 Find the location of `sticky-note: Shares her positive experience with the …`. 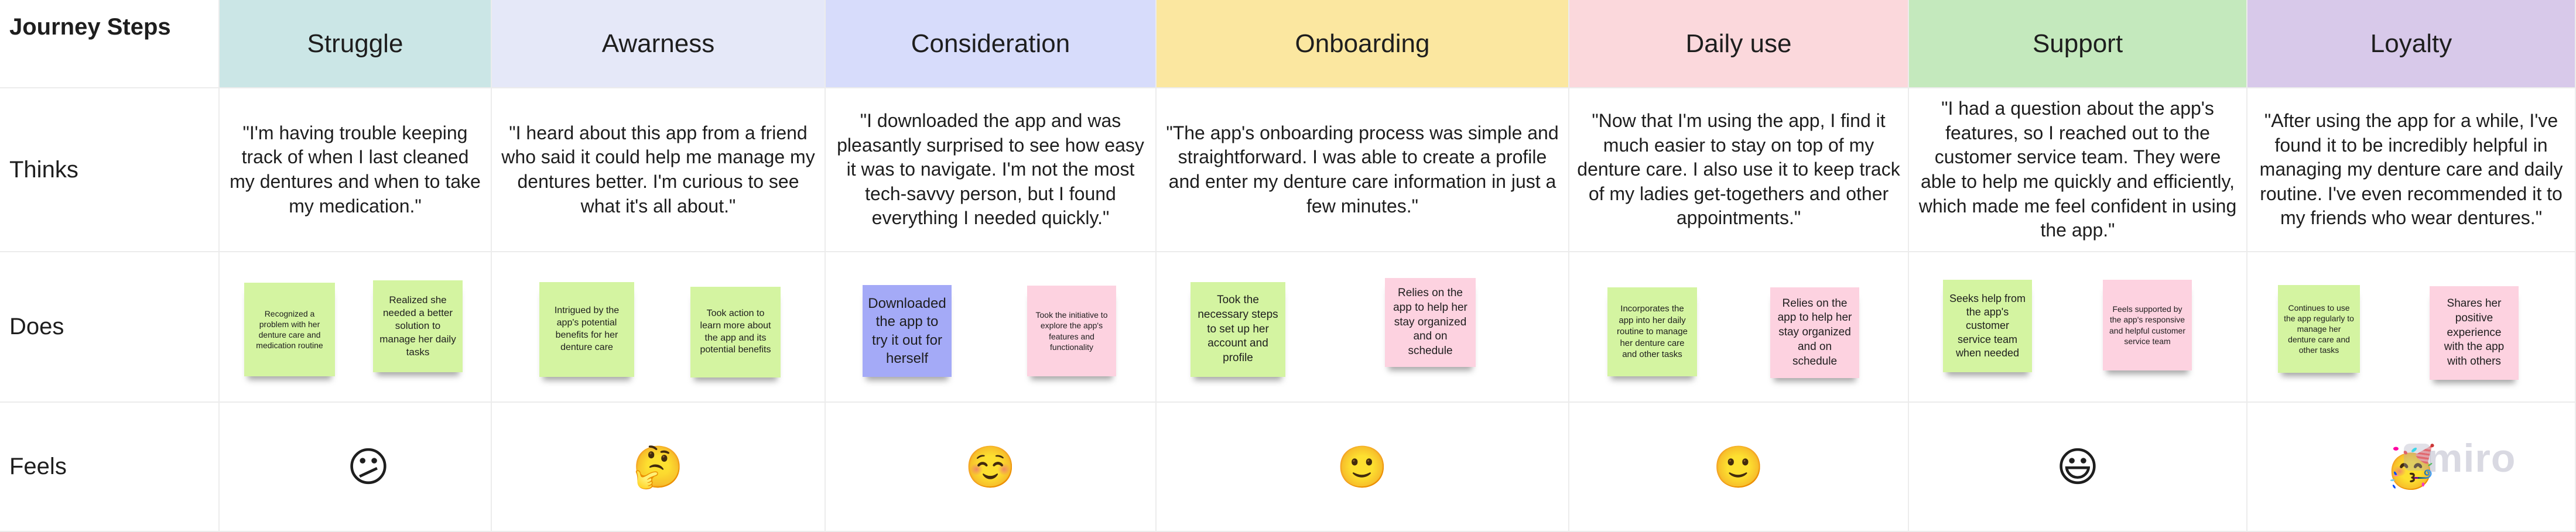

sticky-note: Shares her positive experience with the … is located at coordinates (2474, 333).